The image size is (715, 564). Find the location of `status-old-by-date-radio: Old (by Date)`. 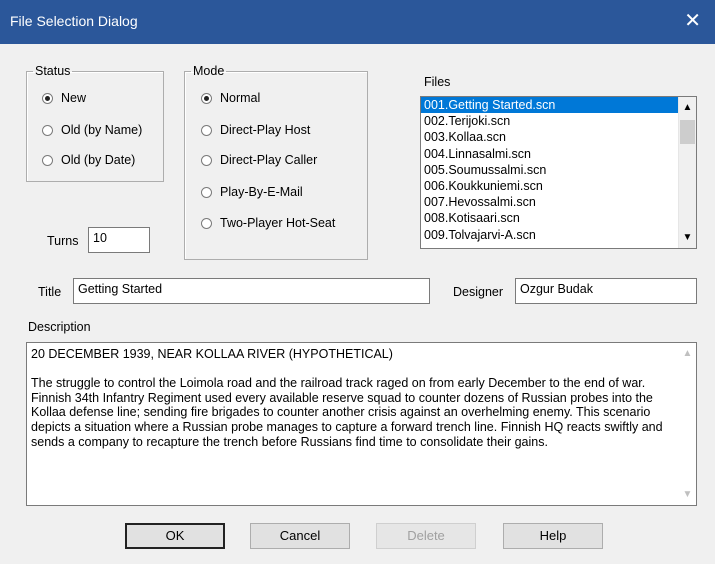

status-old-by-date-radio: Old (by Date) is located at coordinates (88, 160).